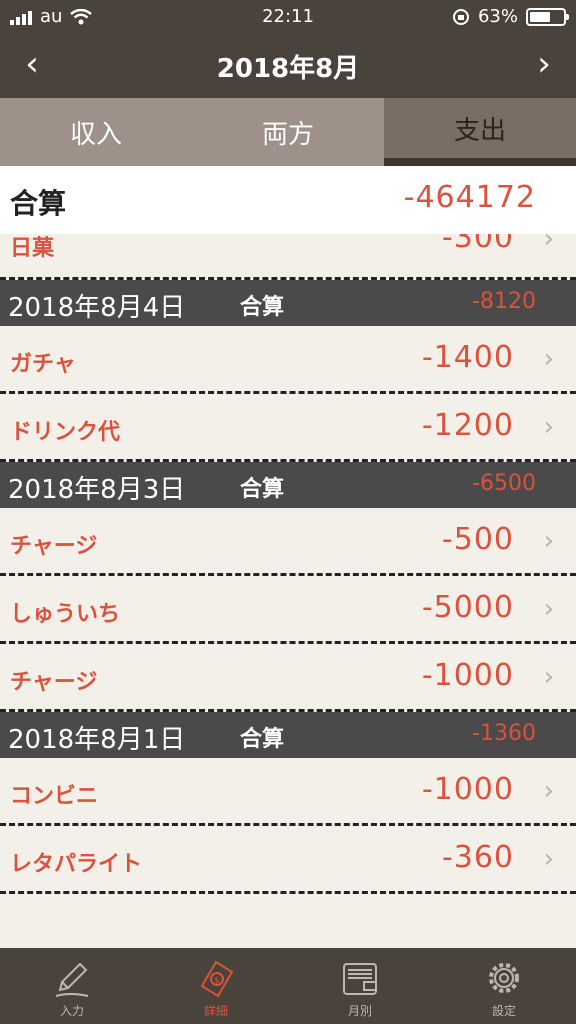 The image size is (576, 1024). I want to click on item-amount: -500, so click(477, 539).